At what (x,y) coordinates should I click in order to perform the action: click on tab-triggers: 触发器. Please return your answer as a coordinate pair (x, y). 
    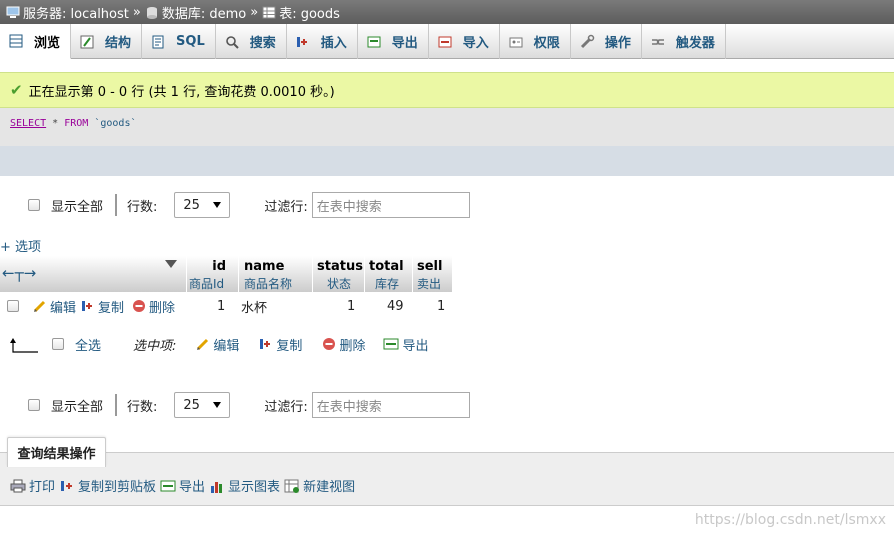
    Looking at the image, I should click on (684, 41).